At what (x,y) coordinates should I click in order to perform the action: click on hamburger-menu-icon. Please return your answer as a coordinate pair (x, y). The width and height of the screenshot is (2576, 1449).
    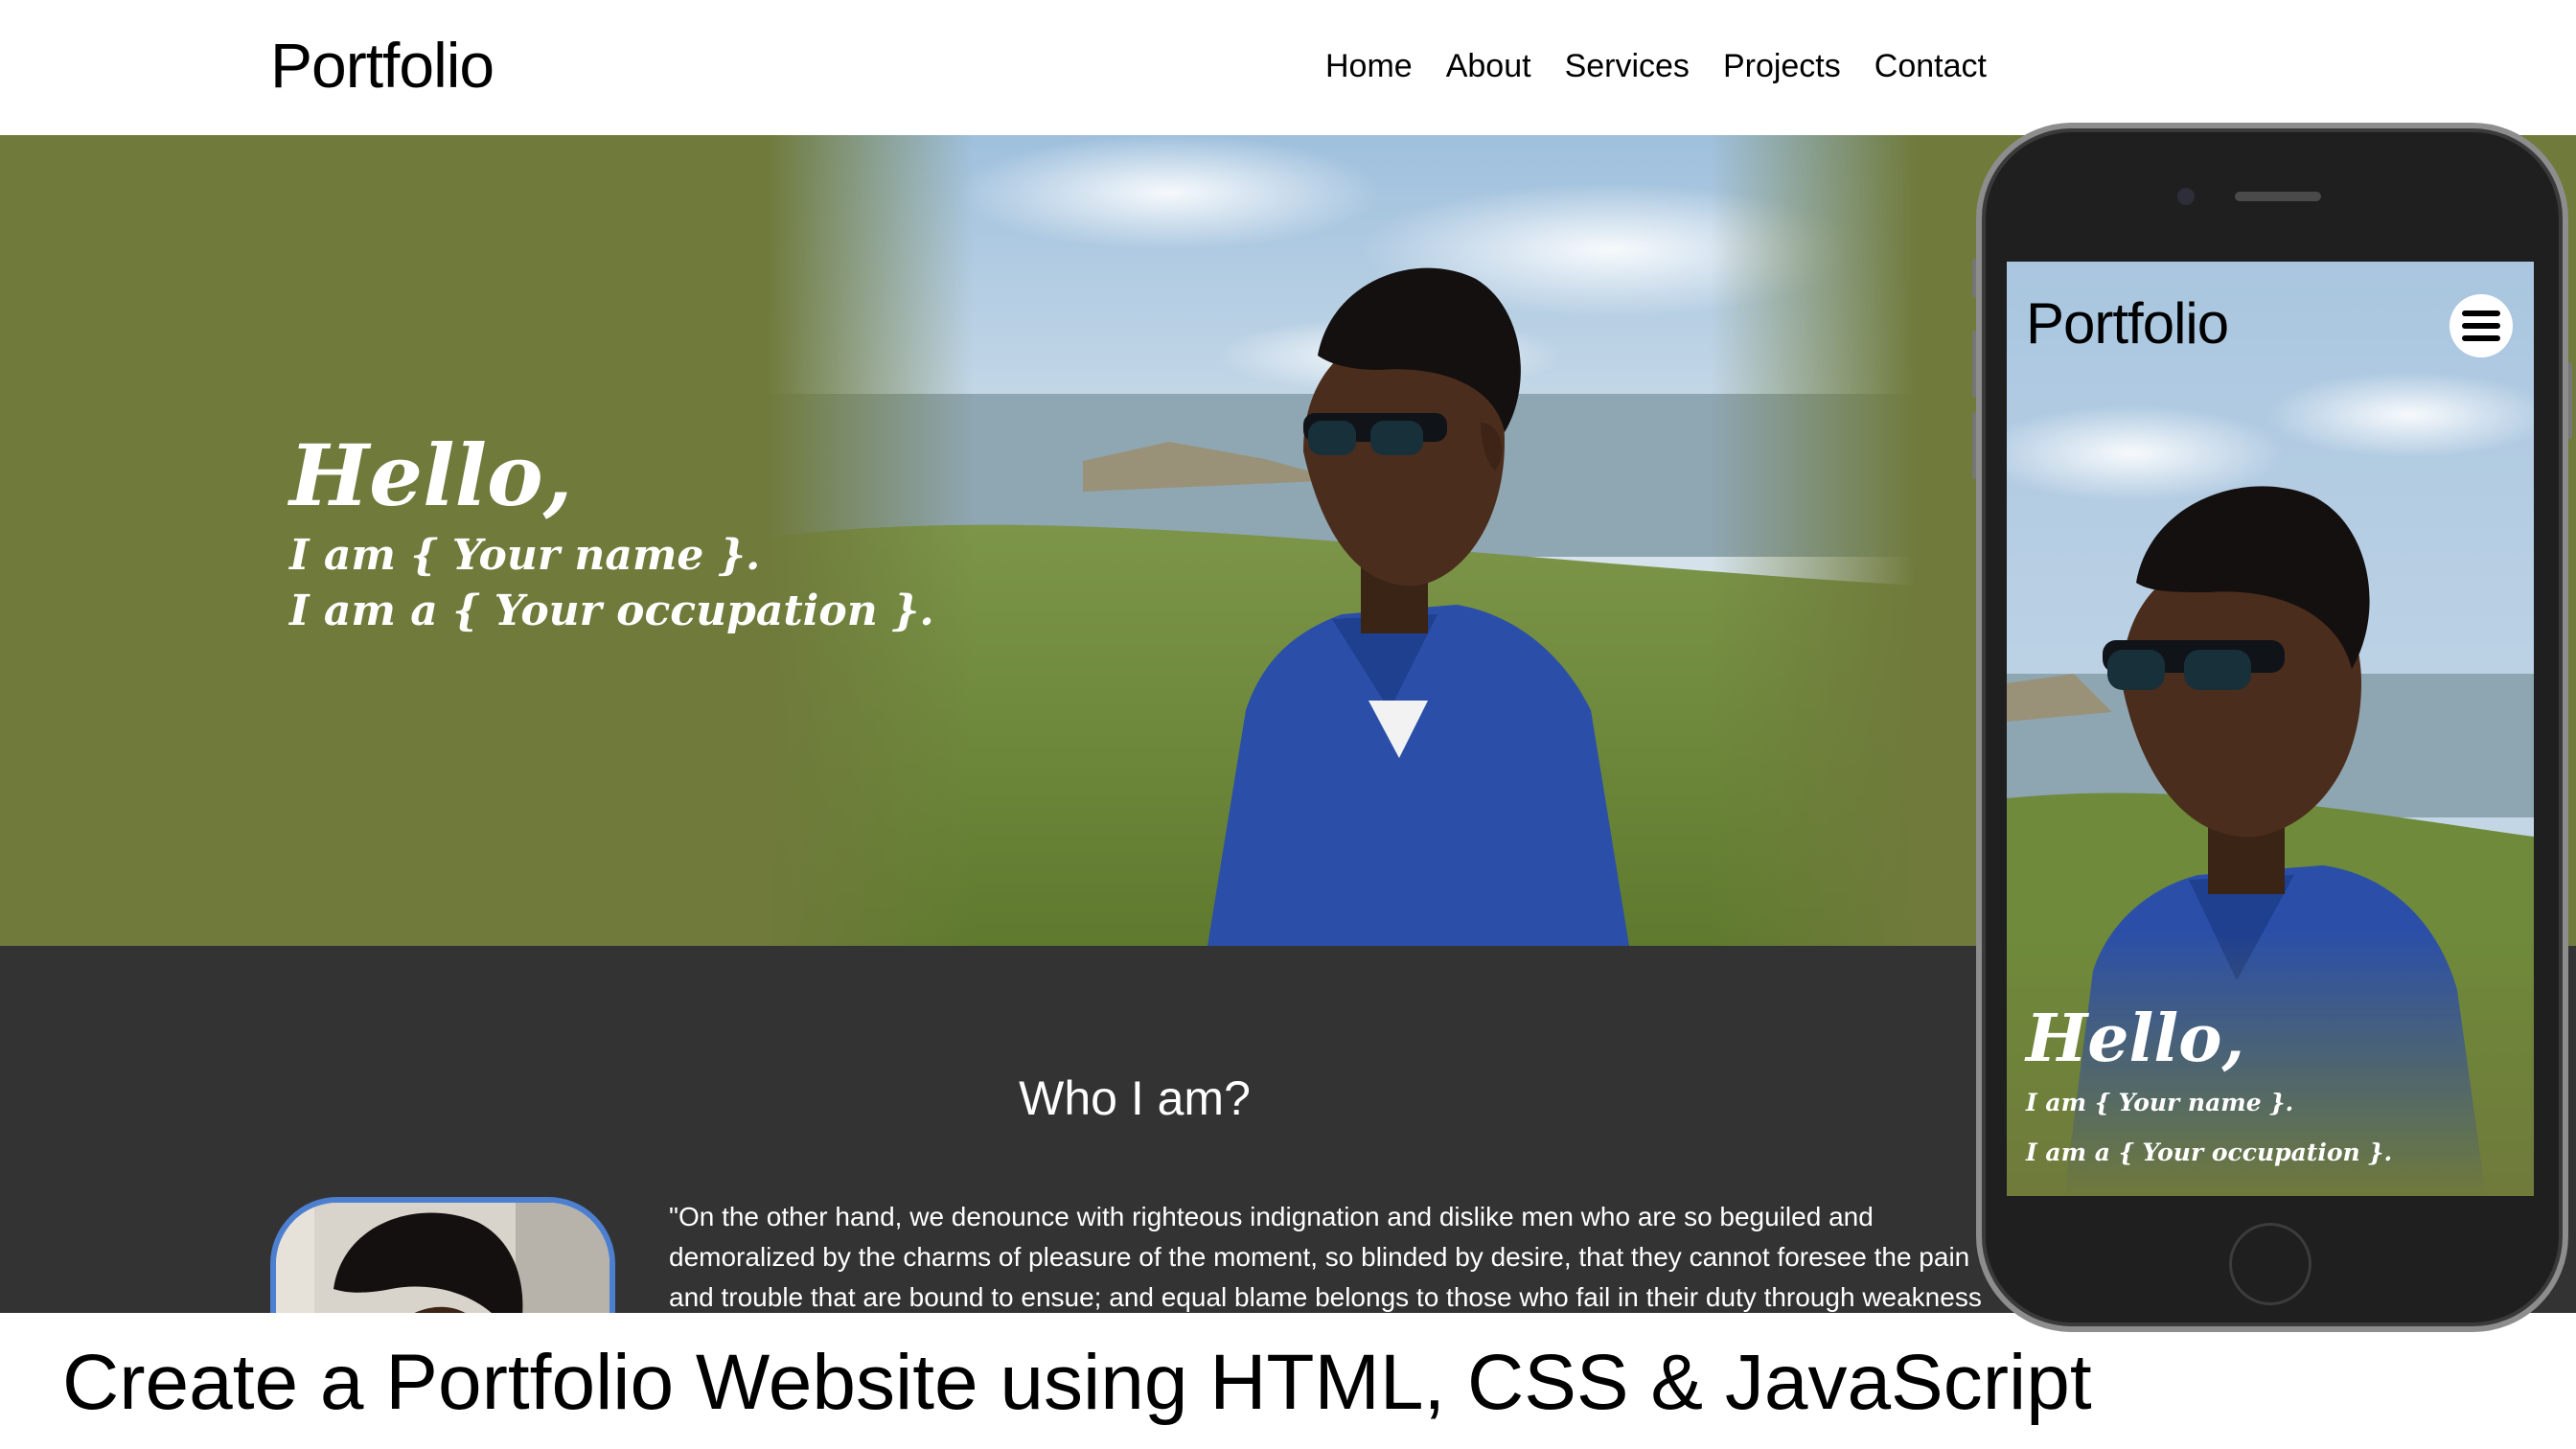
    Looking at the image, I should click on (2481, 325).